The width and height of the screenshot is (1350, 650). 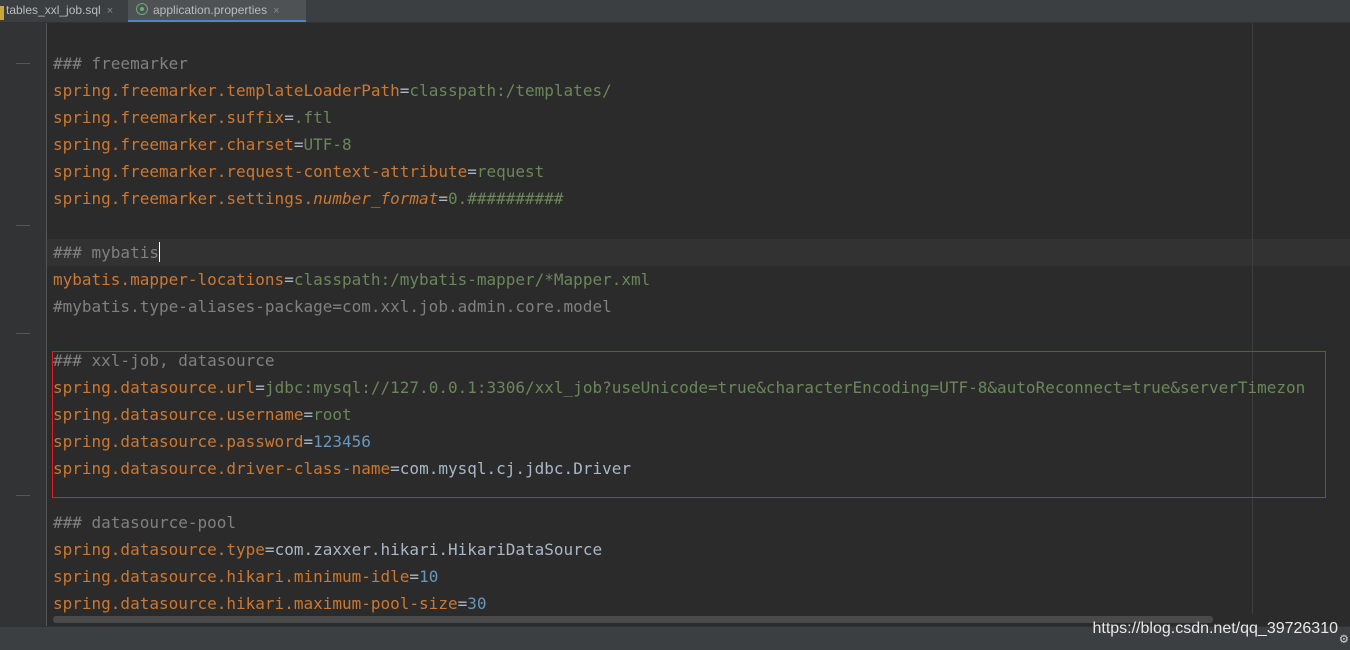 I want to click on sql-file-icon, so click(x=2, y=13).